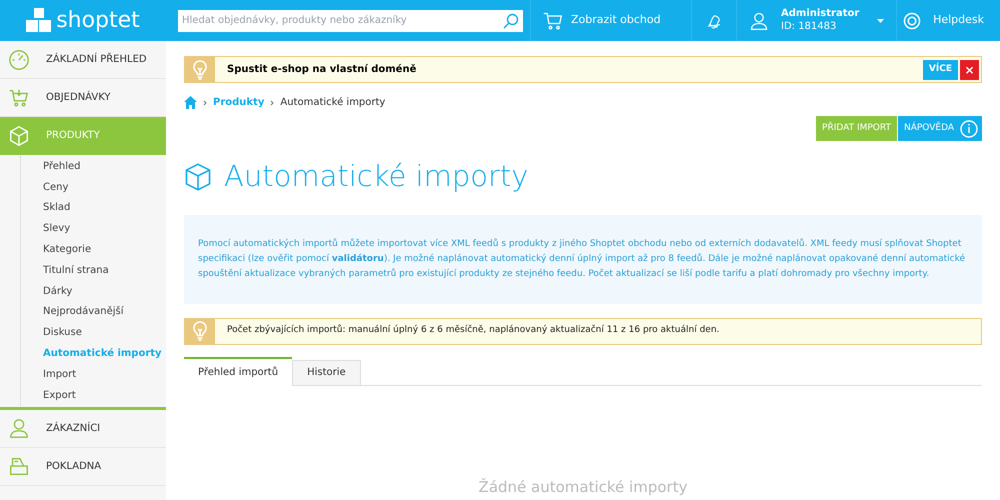 Image resolution: width=1000 pixels, height=500 pixels. What do you see at coordinates (473, 331) in the screenshot?
I see `notice-text: Počet zbývajících importů: manuální úplný 6 z 6 měsíčně, naplánovaný aktualizační 11 z 16 pro aktuální den.` at bounding box center [473, 331].